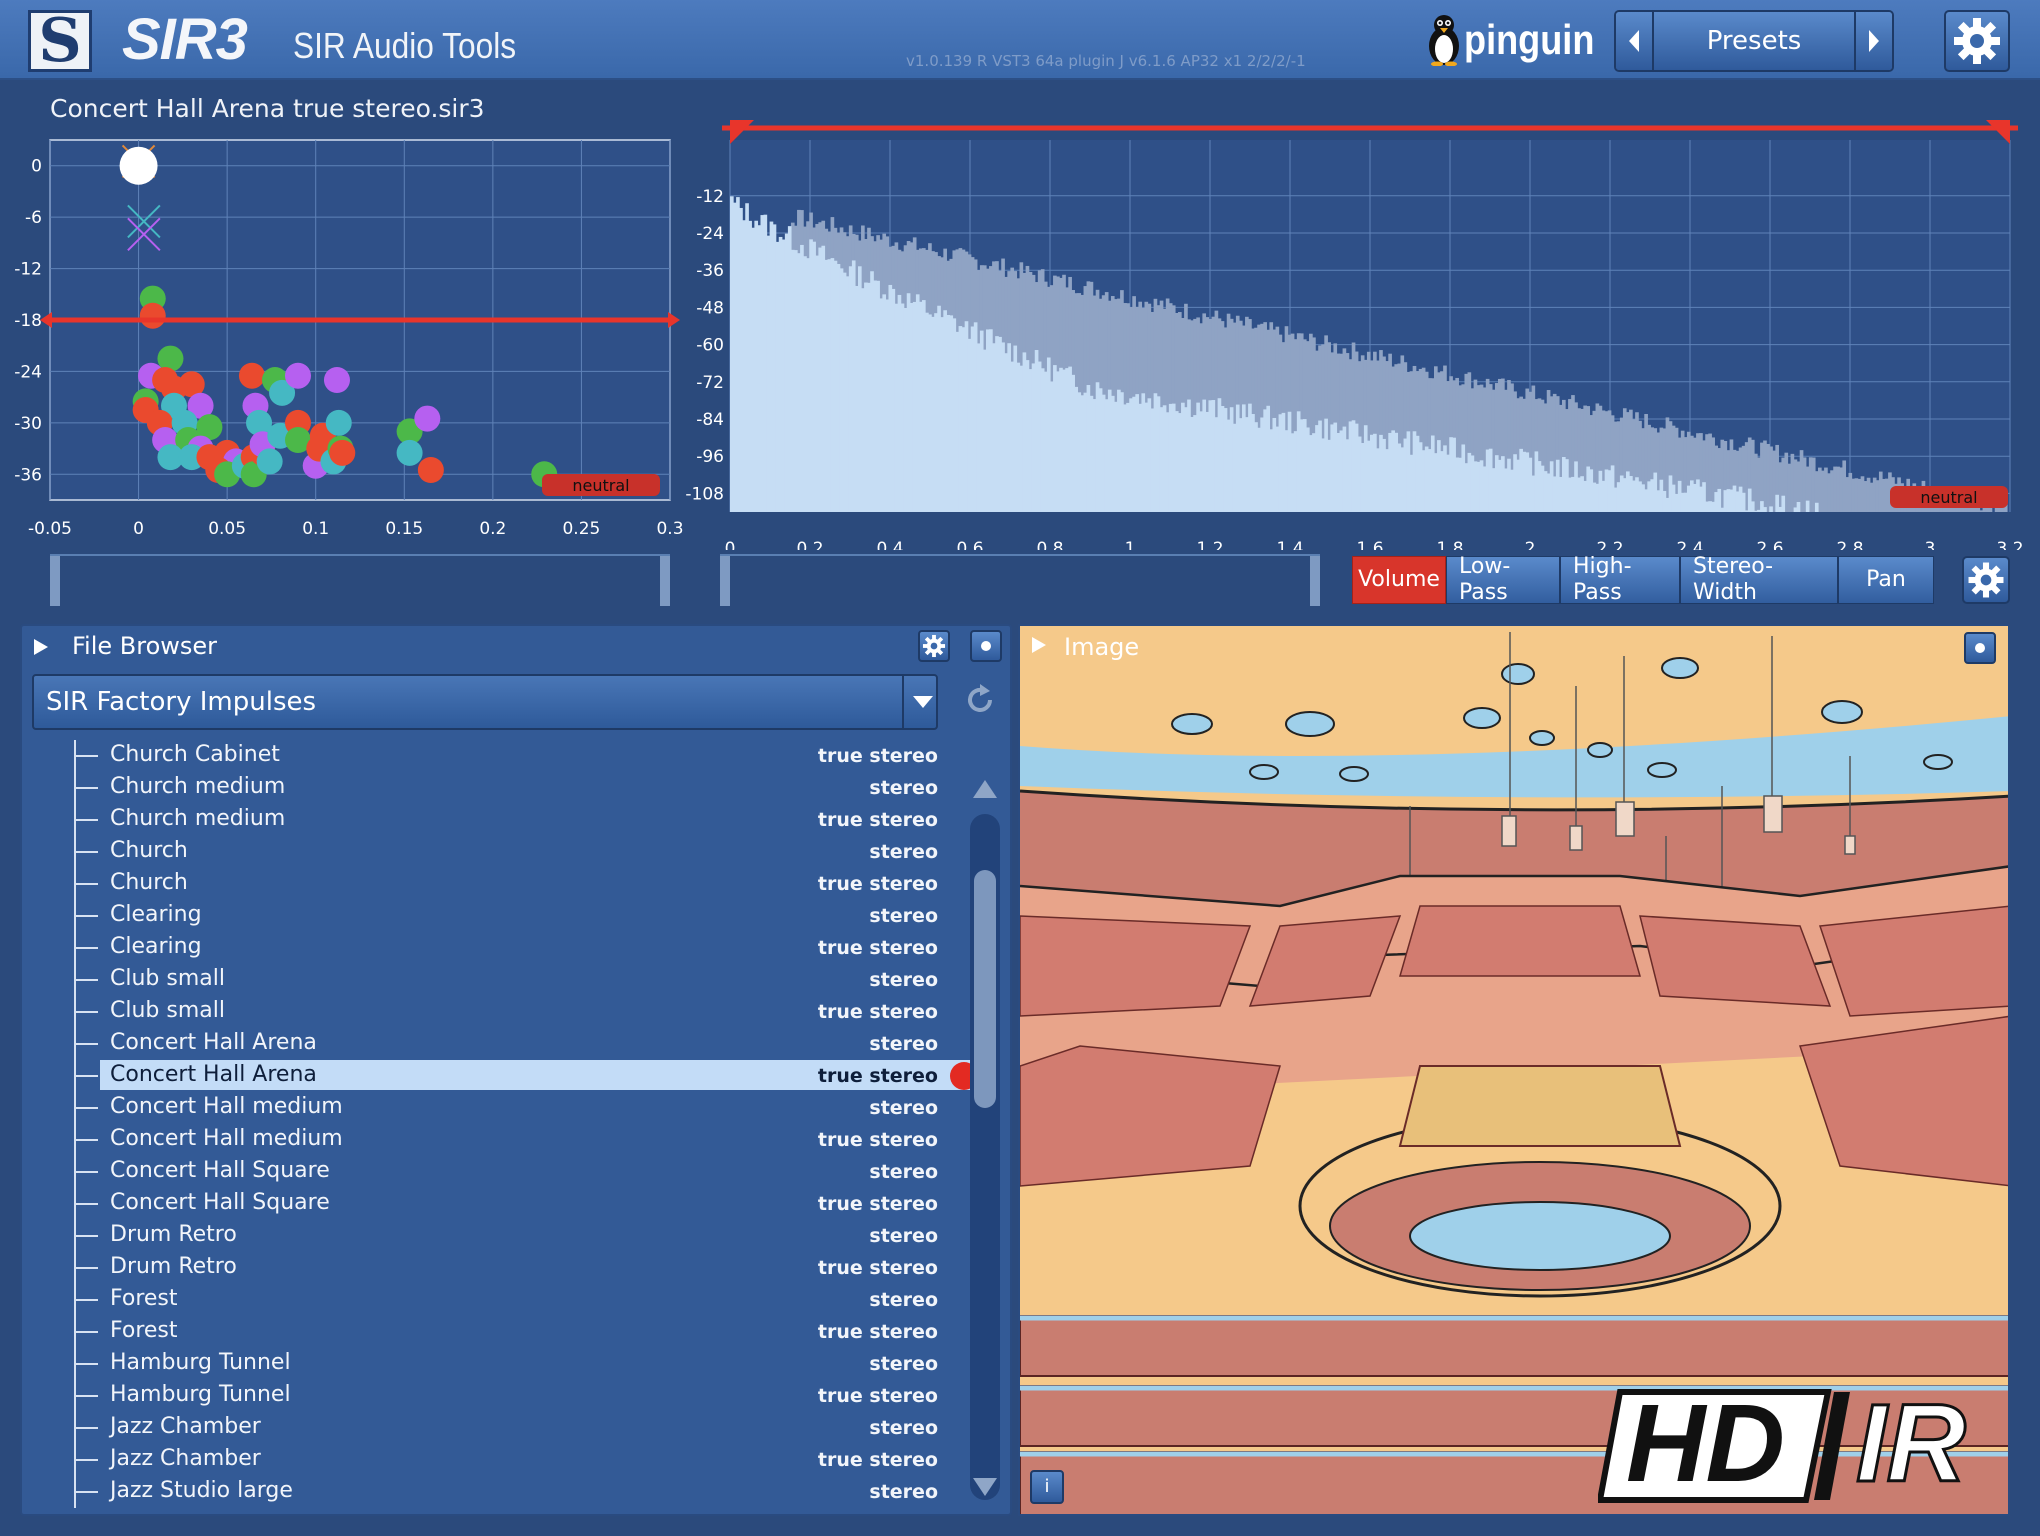 This screenshot has height=1536, width=2040. I want to click on x-tick-label: 3.2, so click(2009, 544).